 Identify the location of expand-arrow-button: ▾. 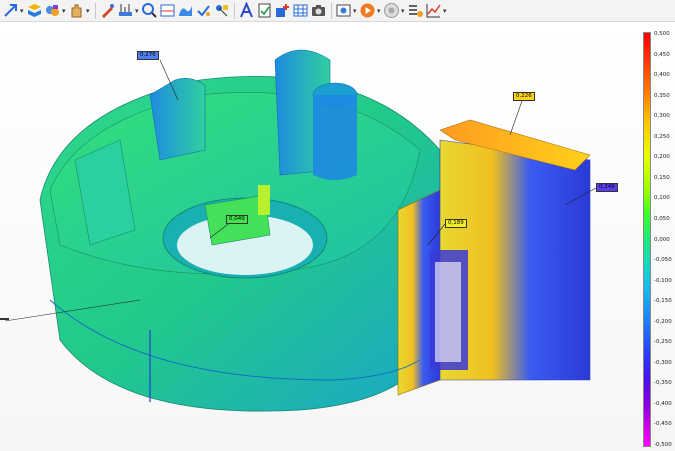
(13, 11).